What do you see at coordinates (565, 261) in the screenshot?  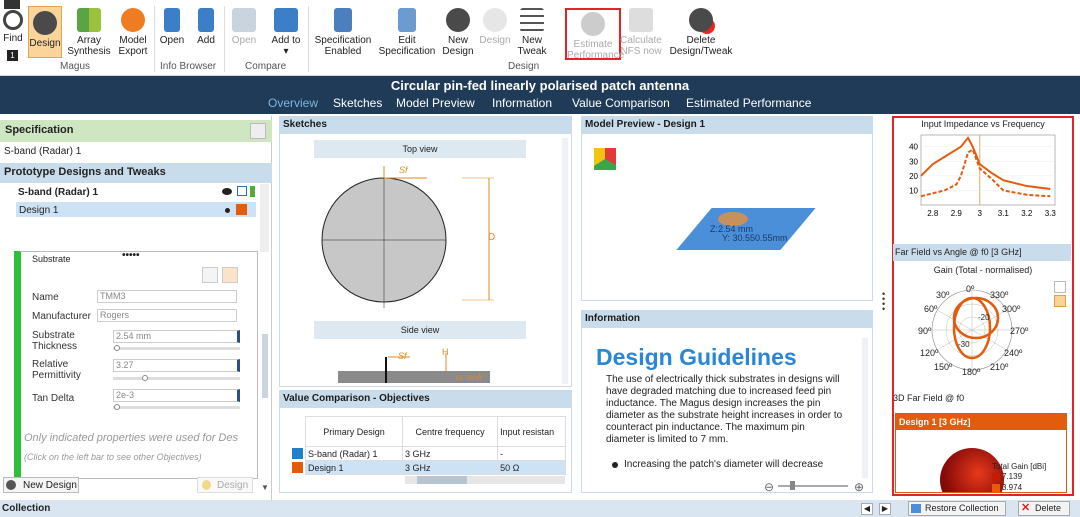 I see `sketches-scrollbar` at bounding box center [565, 261].